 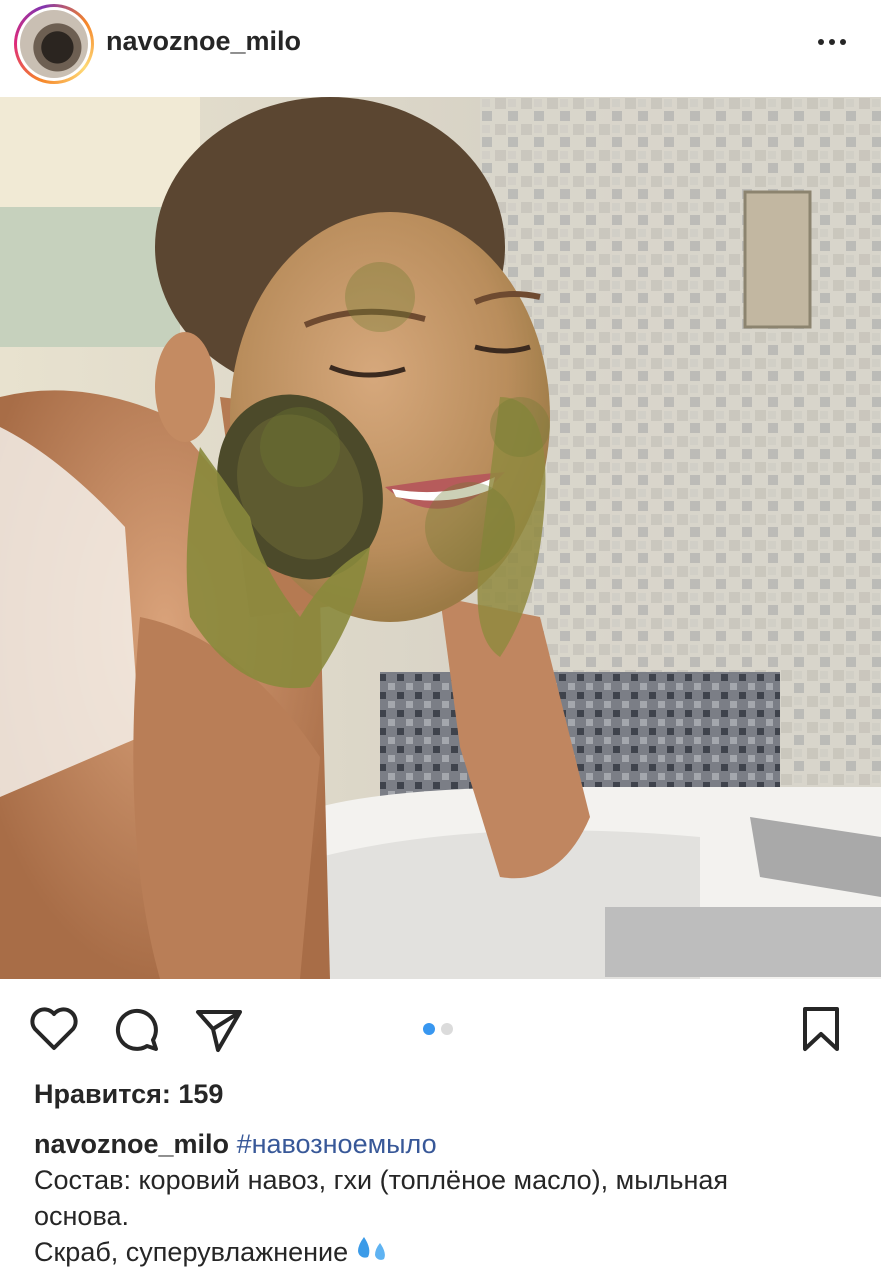 I want to click on likes-count: Нравится: 159, so click(x=128, y=1094).